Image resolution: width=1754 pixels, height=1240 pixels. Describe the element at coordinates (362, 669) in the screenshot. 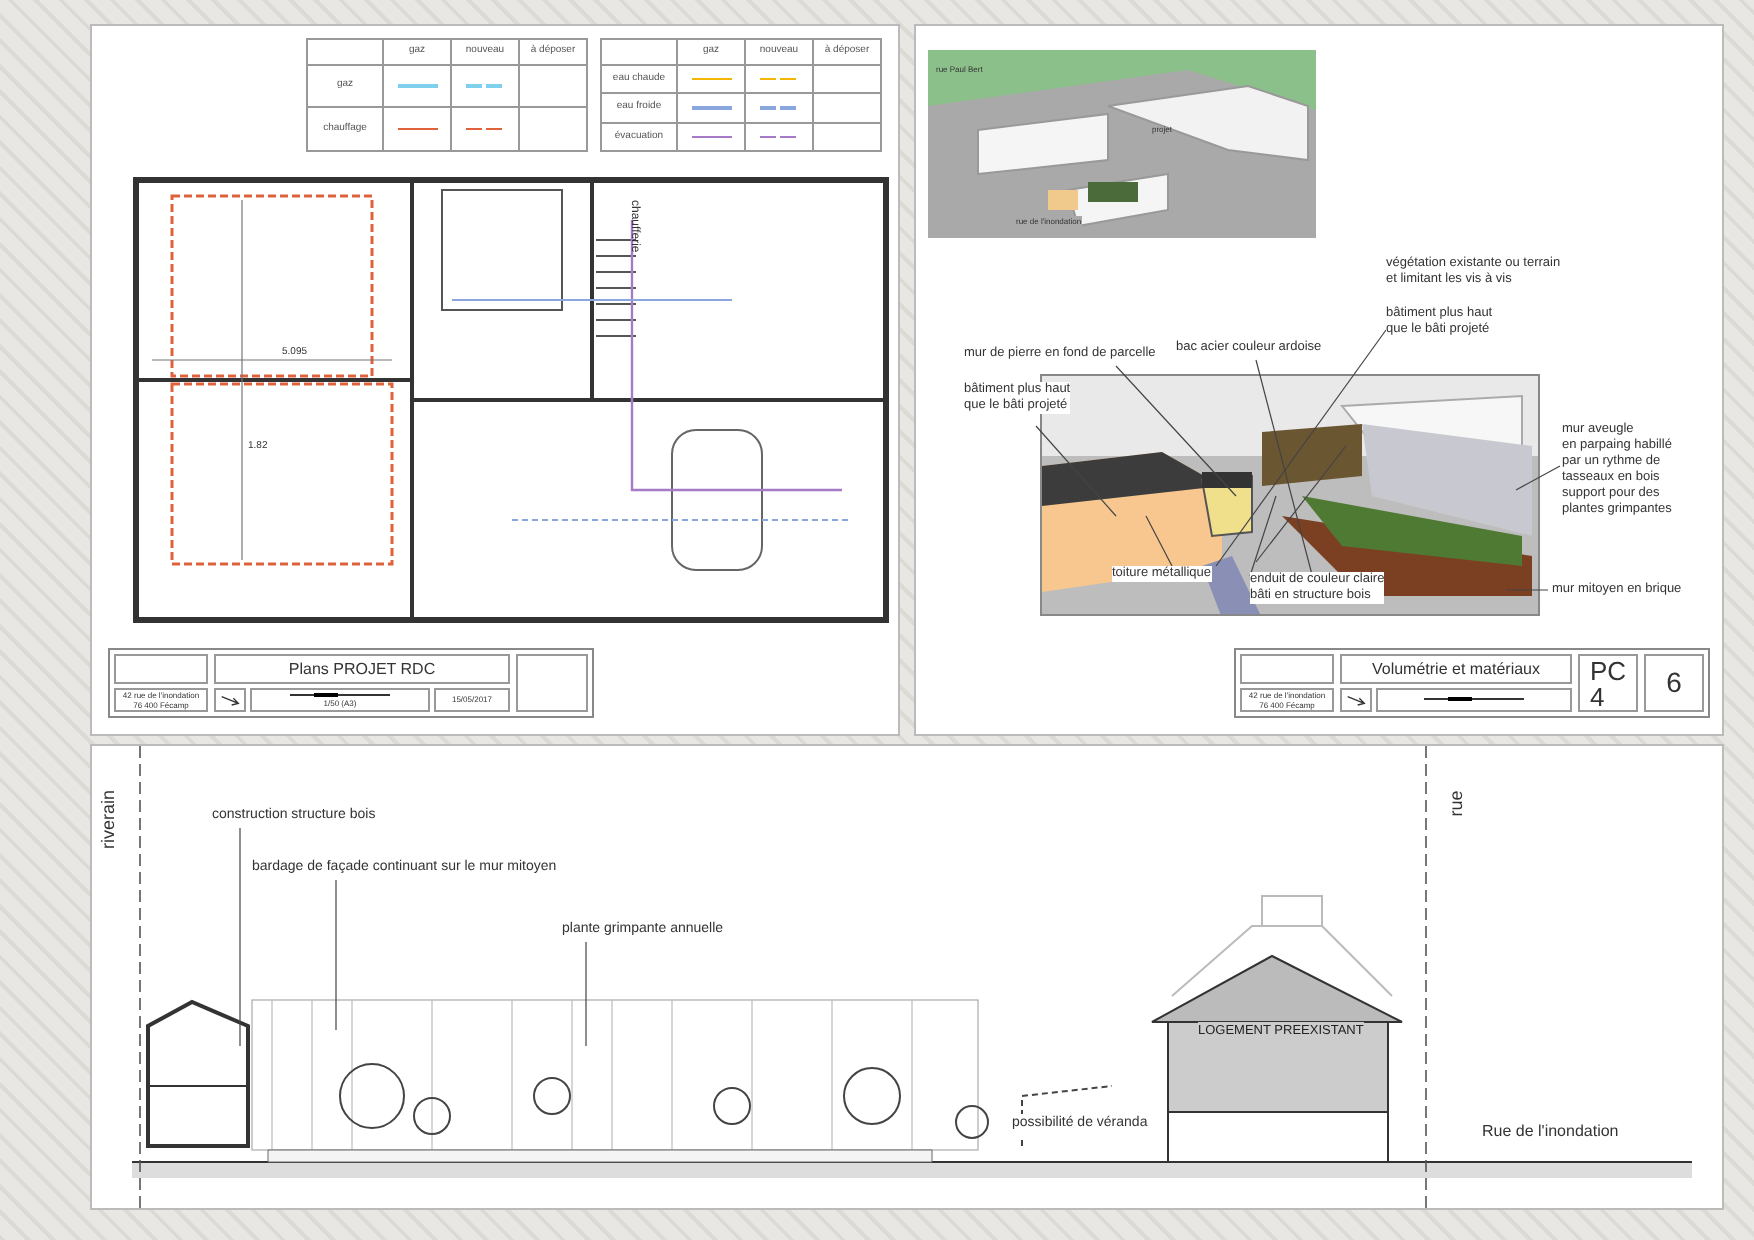

I see `sheet-title: Plans PROJET RDC` at that location.